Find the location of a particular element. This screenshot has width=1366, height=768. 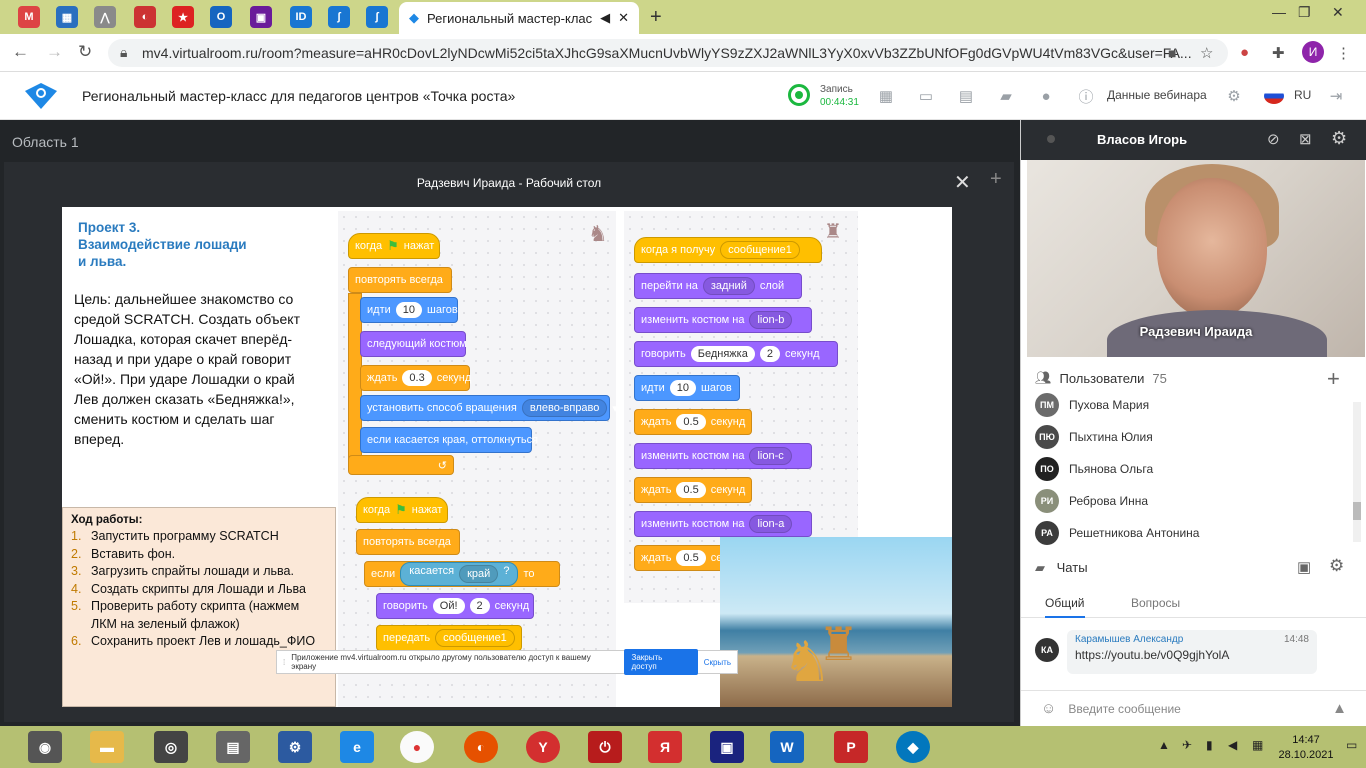

yandex-browser-icon: ◐ is located at coordinates (481, 747).